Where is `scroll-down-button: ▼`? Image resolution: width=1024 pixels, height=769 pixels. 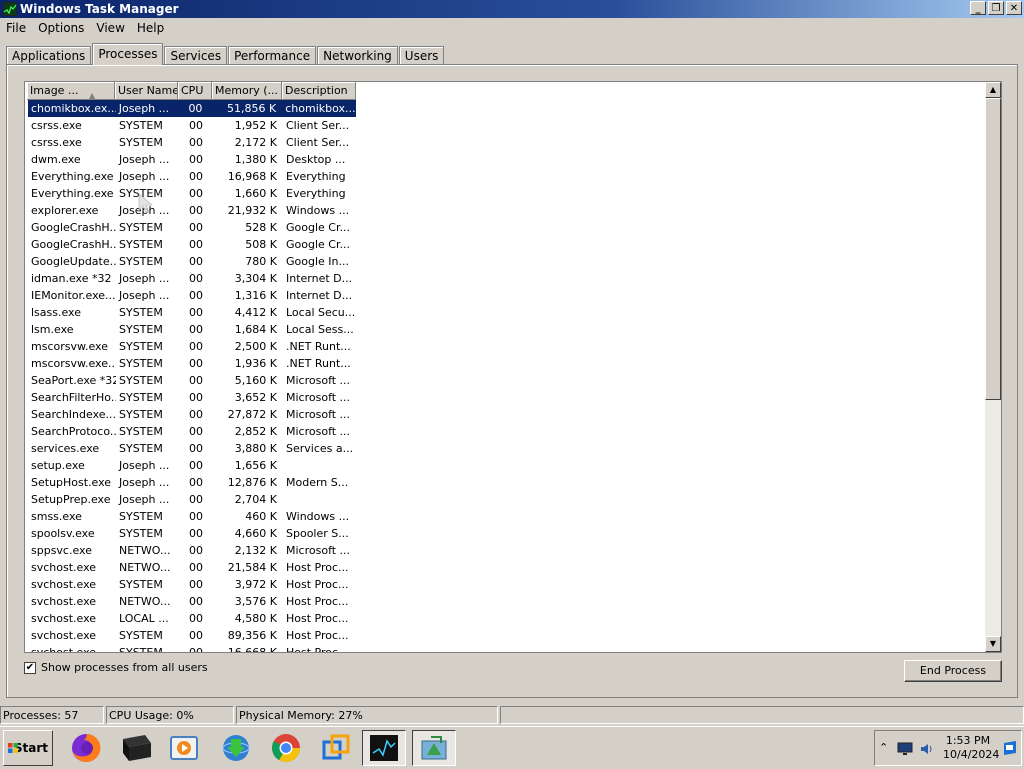 scroll-down-button: ▼ is located at coordinates (993, 644).